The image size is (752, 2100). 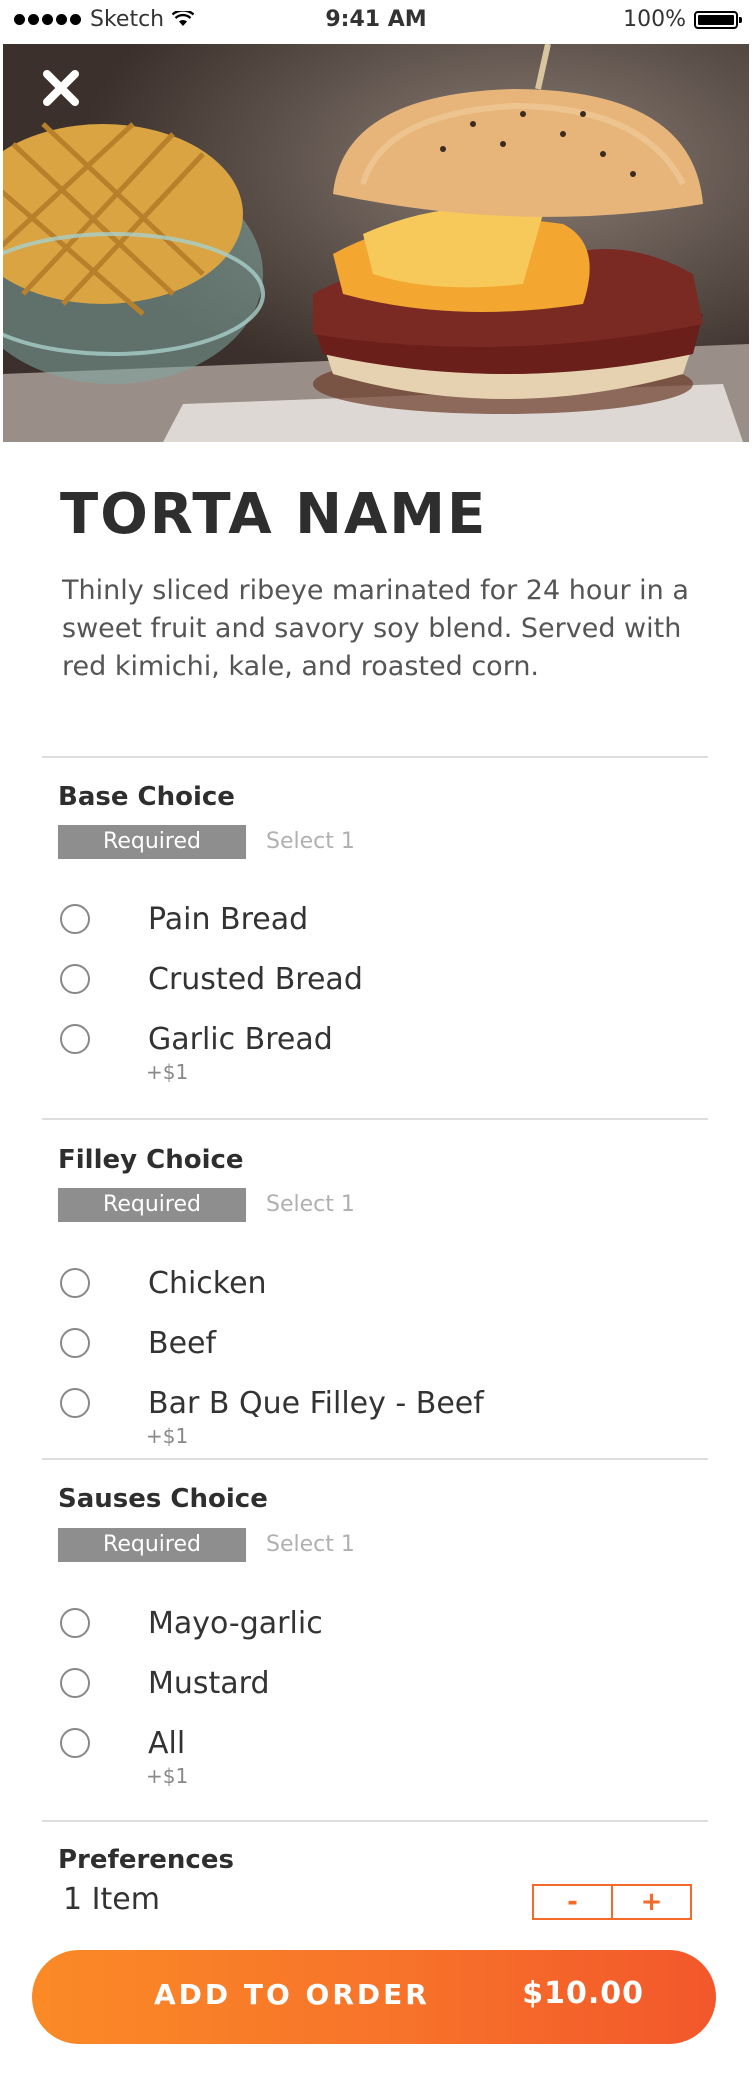 What do you see at coordinates (240, 1039) in the screenshot?
I see `option-label: Garlic Bread` at bounding box center [240, 1039].